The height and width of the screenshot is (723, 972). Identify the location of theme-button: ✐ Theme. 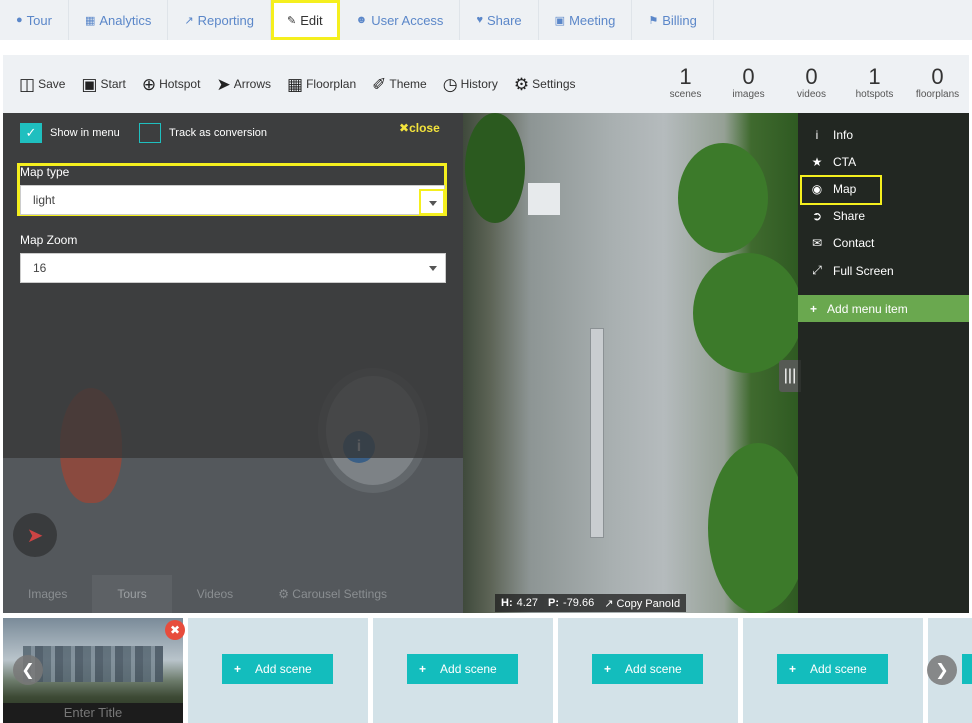
(399, 84).